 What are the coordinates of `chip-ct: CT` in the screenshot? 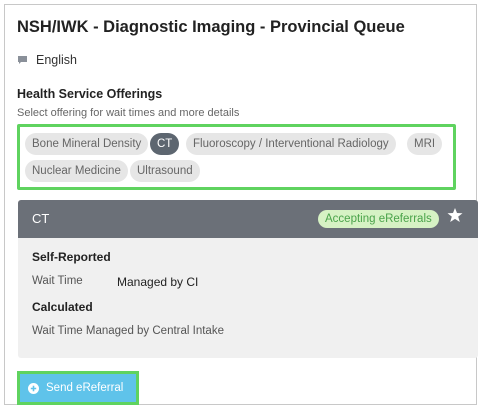 It's located at (165, 144).